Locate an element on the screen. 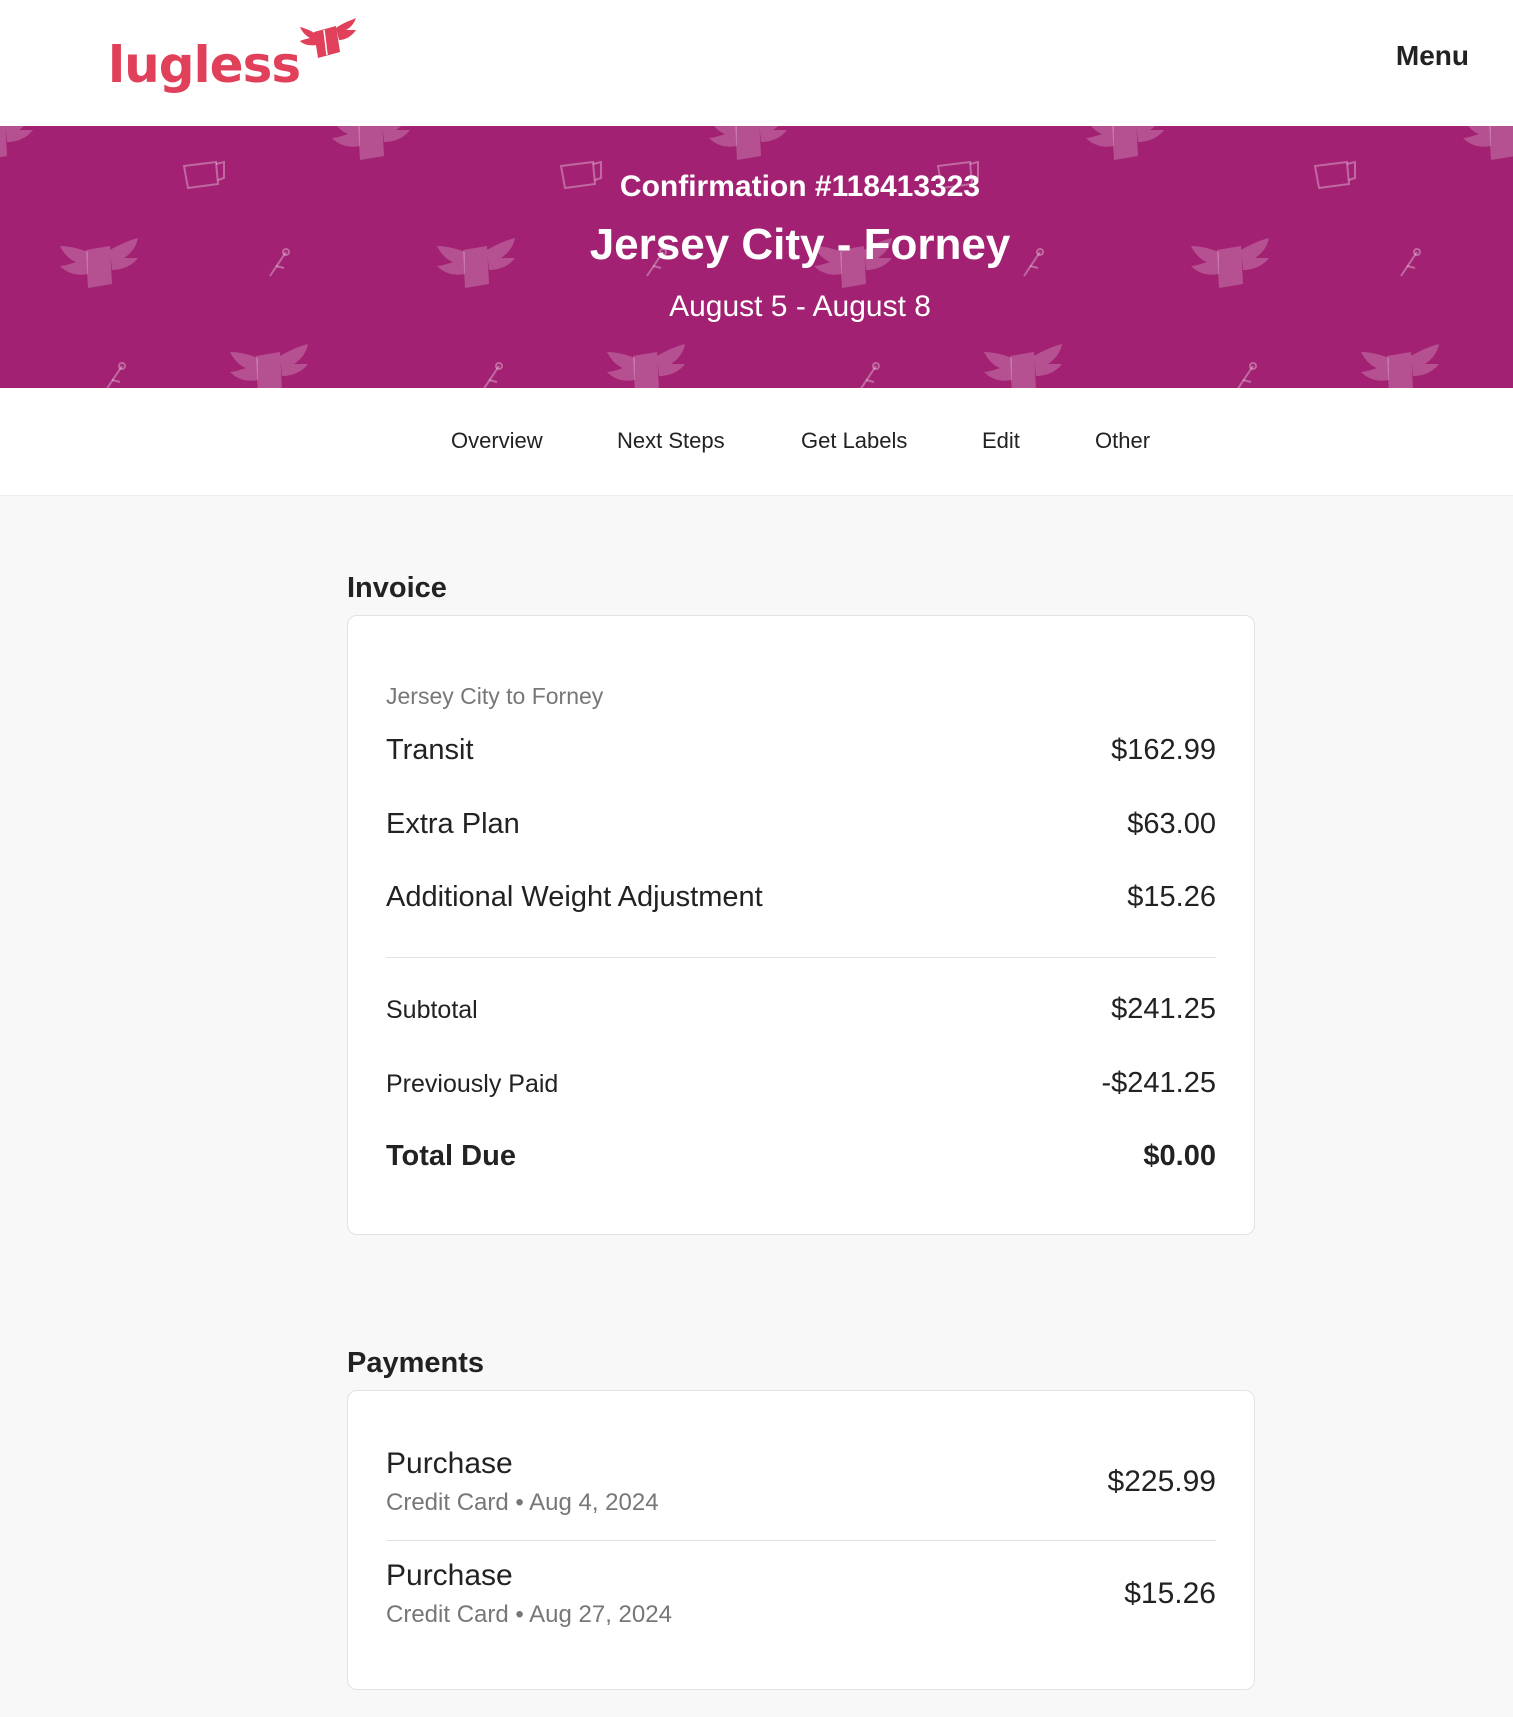 This screenshot has width=1513, height=1717. line-item-label: Transit is located at coordinates (430, 750).